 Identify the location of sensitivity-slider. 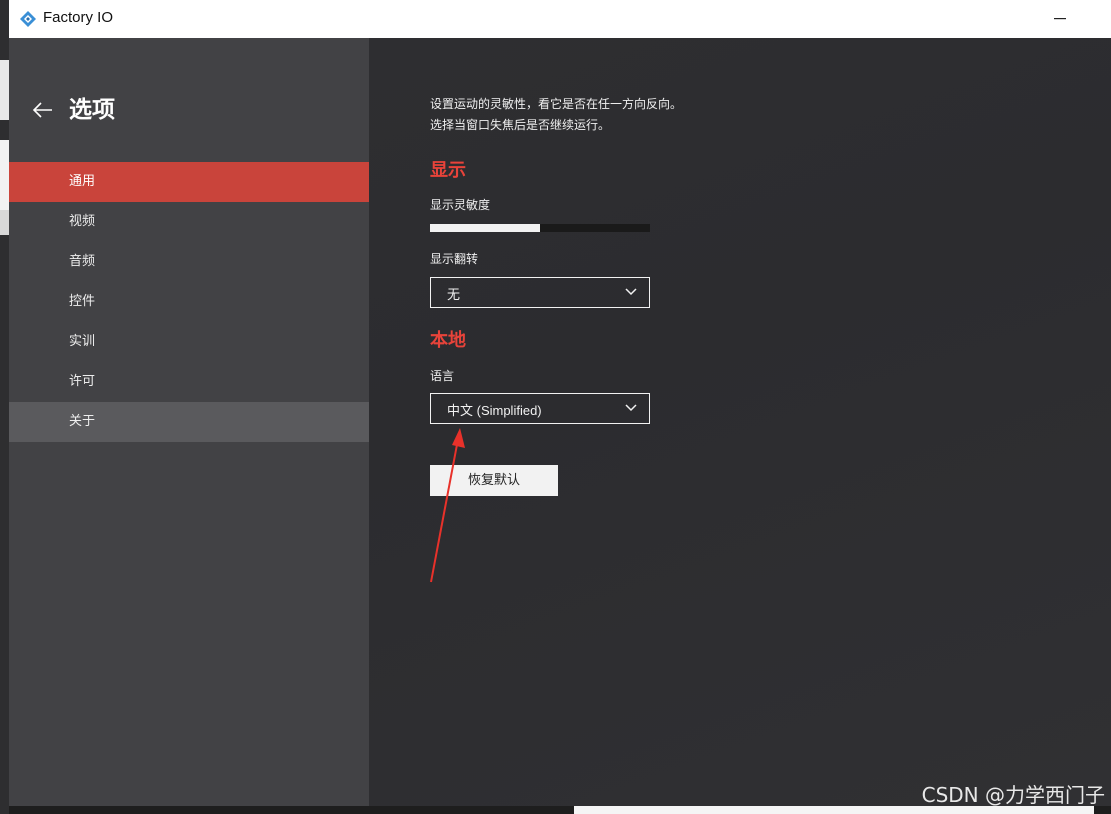
(540, 228).